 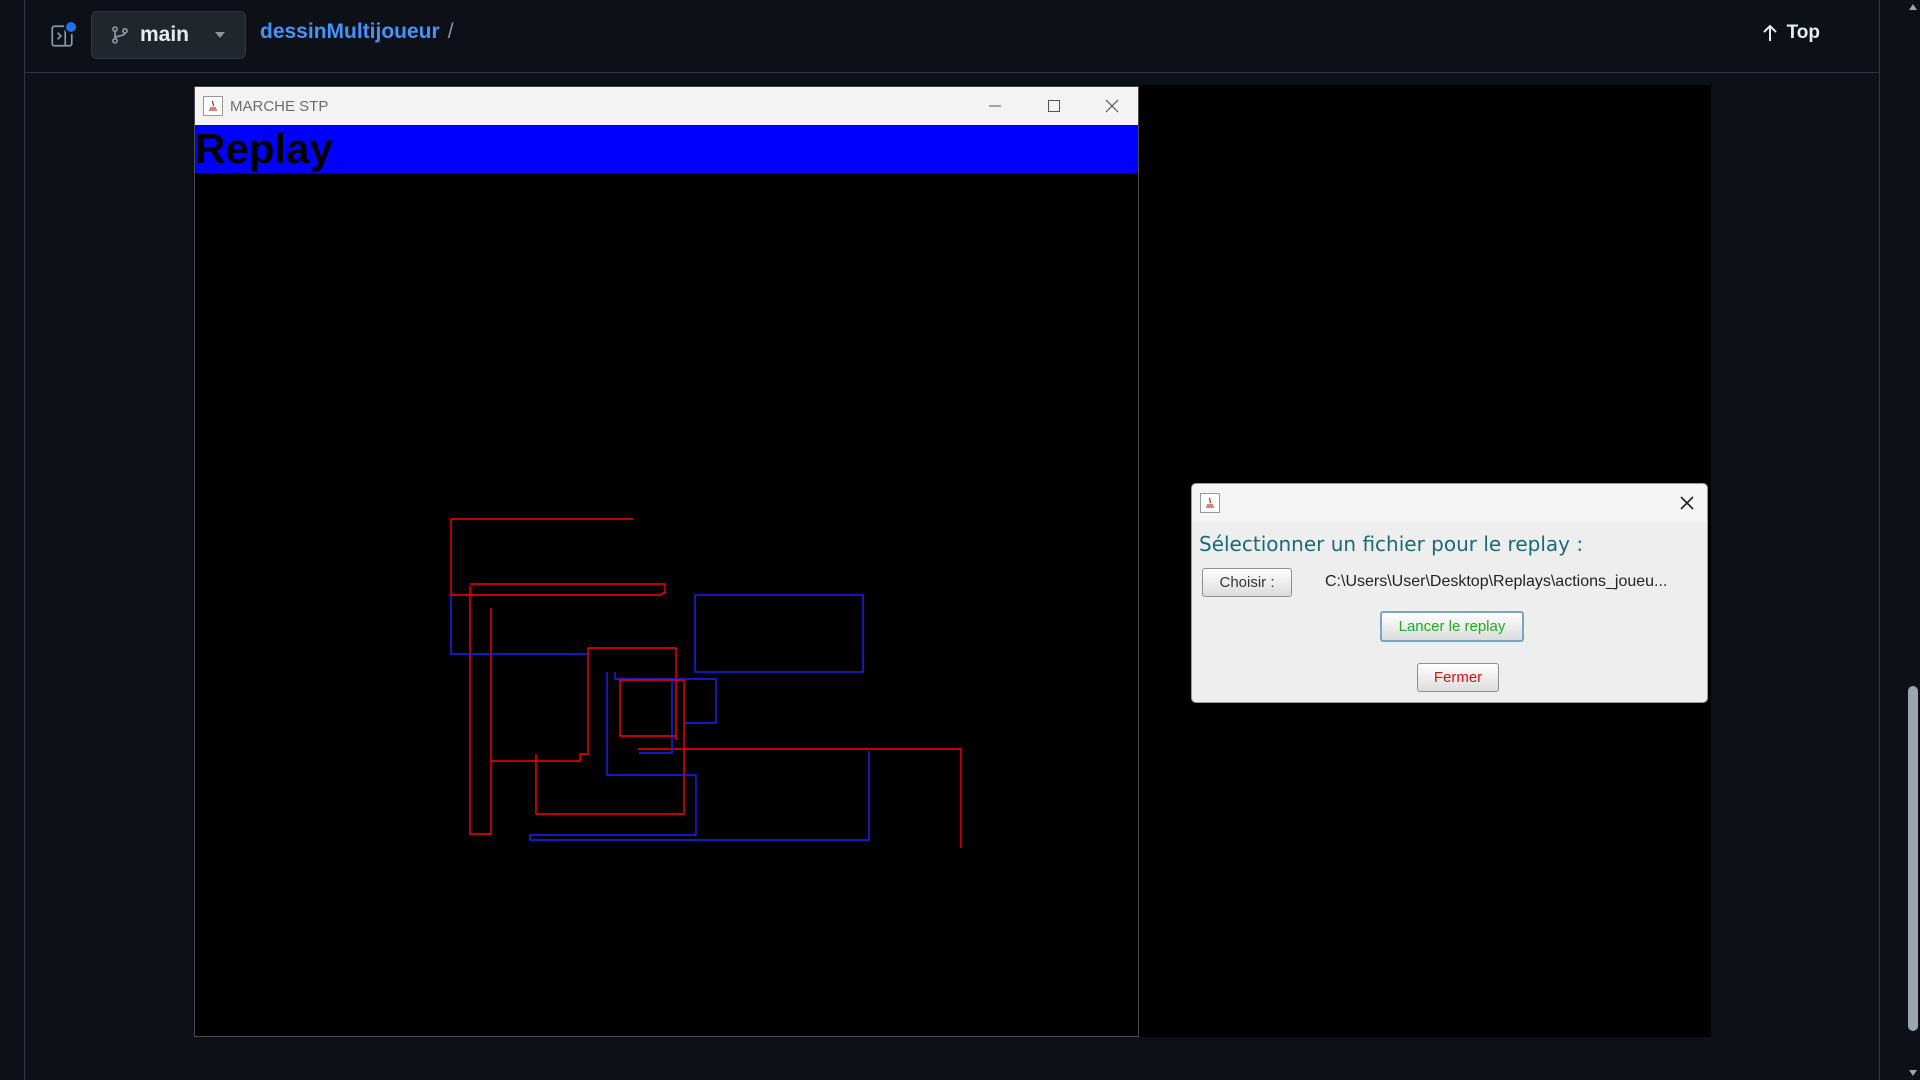 I want to click on replay-heading: Replay, so click(x=264, y=148).